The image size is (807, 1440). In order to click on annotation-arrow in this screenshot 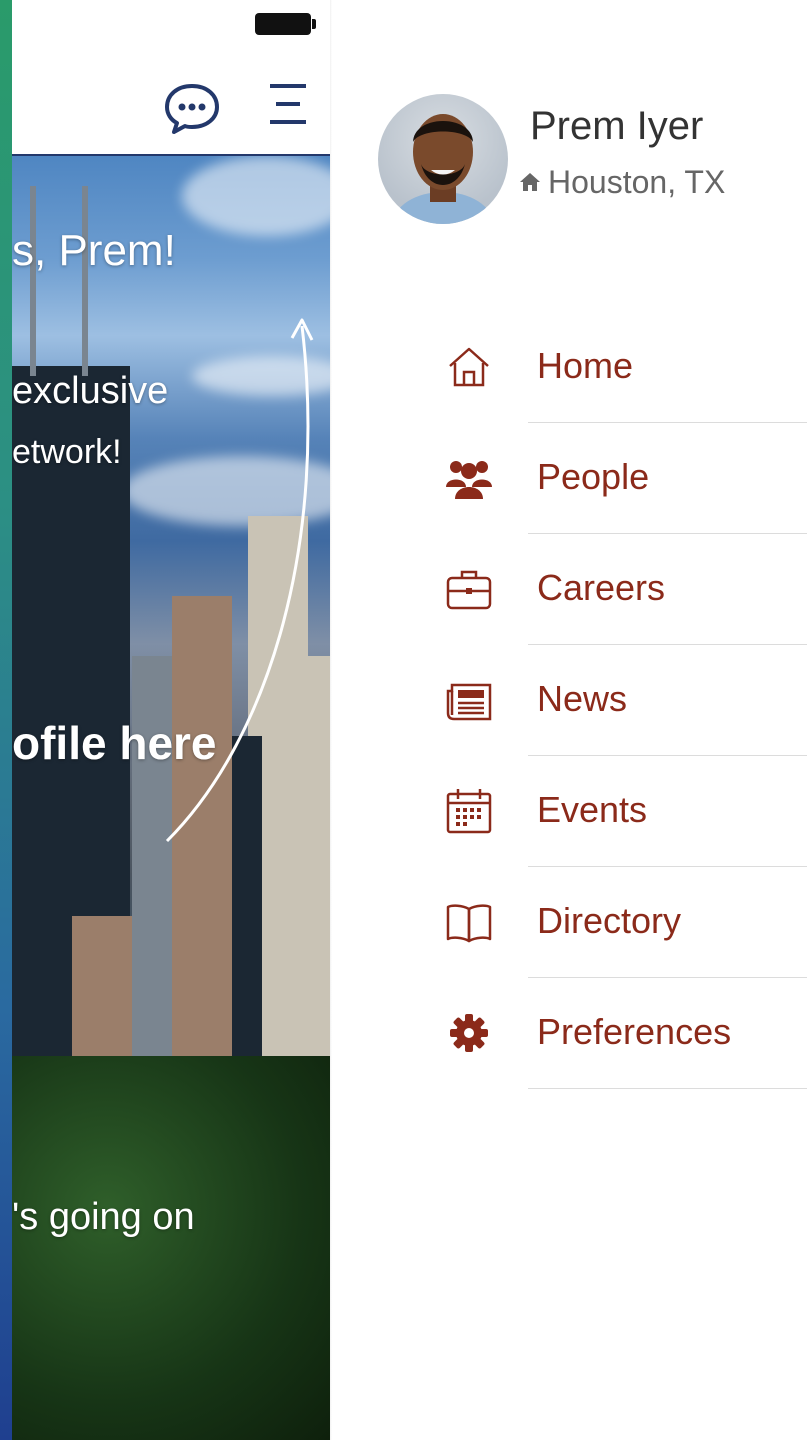, I will do `click(239, 580)`.